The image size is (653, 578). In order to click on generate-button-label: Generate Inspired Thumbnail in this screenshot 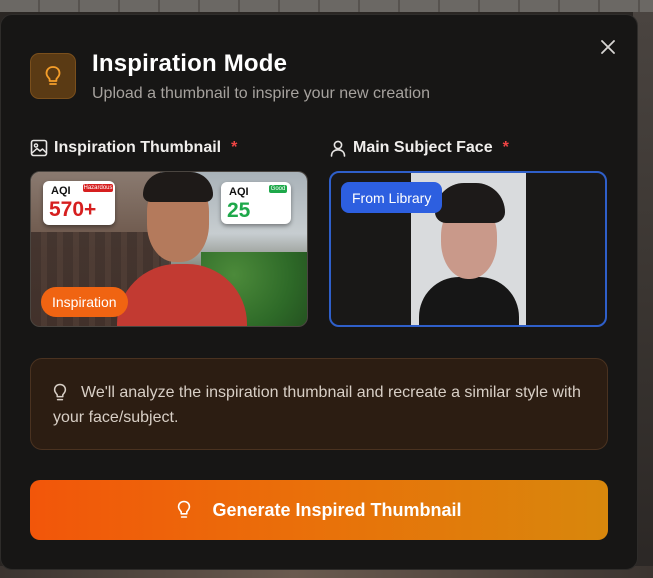, I will do `click(337, 509)`.